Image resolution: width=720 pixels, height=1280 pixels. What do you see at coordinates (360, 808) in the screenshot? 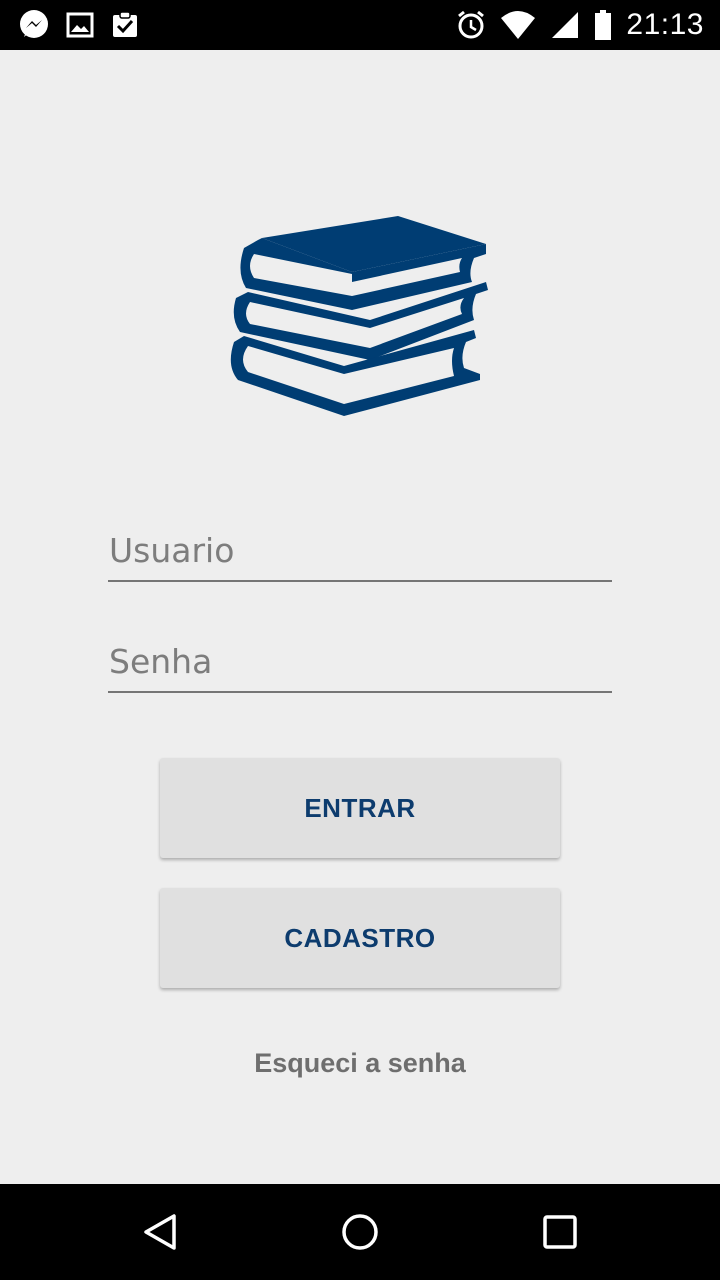
I see `enter-button: ENTRAR` at bounding box center [360, 808].